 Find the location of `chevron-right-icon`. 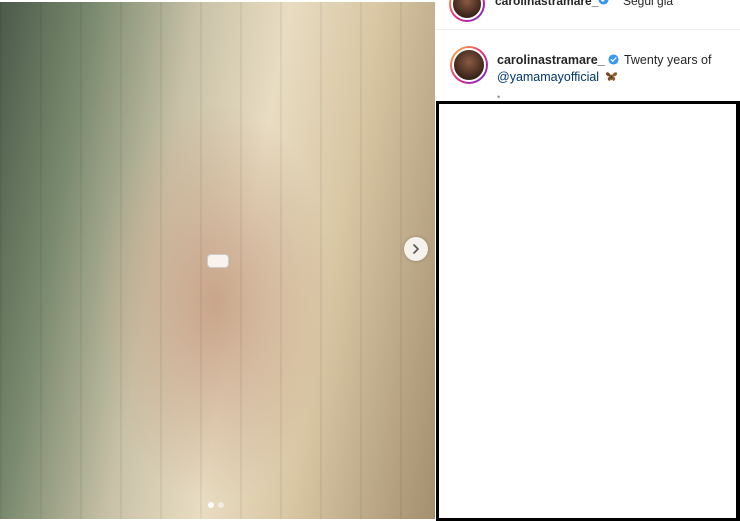

chevron-right-icon is located at coordinates (416, 249).